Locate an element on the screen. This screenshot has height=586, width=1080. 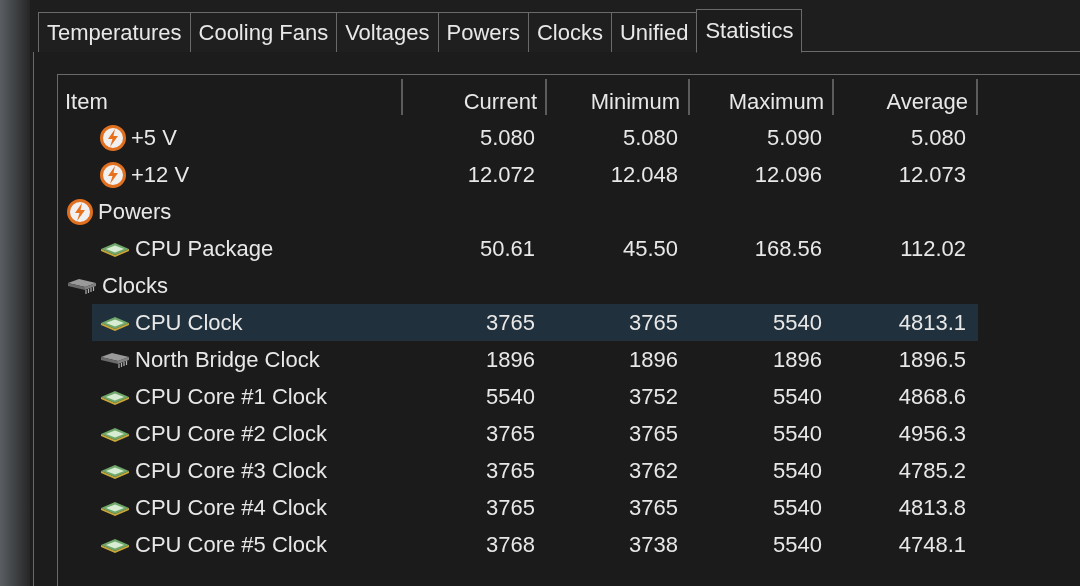
value-cell-text: 5.090 is located at coordinates (794, 137).